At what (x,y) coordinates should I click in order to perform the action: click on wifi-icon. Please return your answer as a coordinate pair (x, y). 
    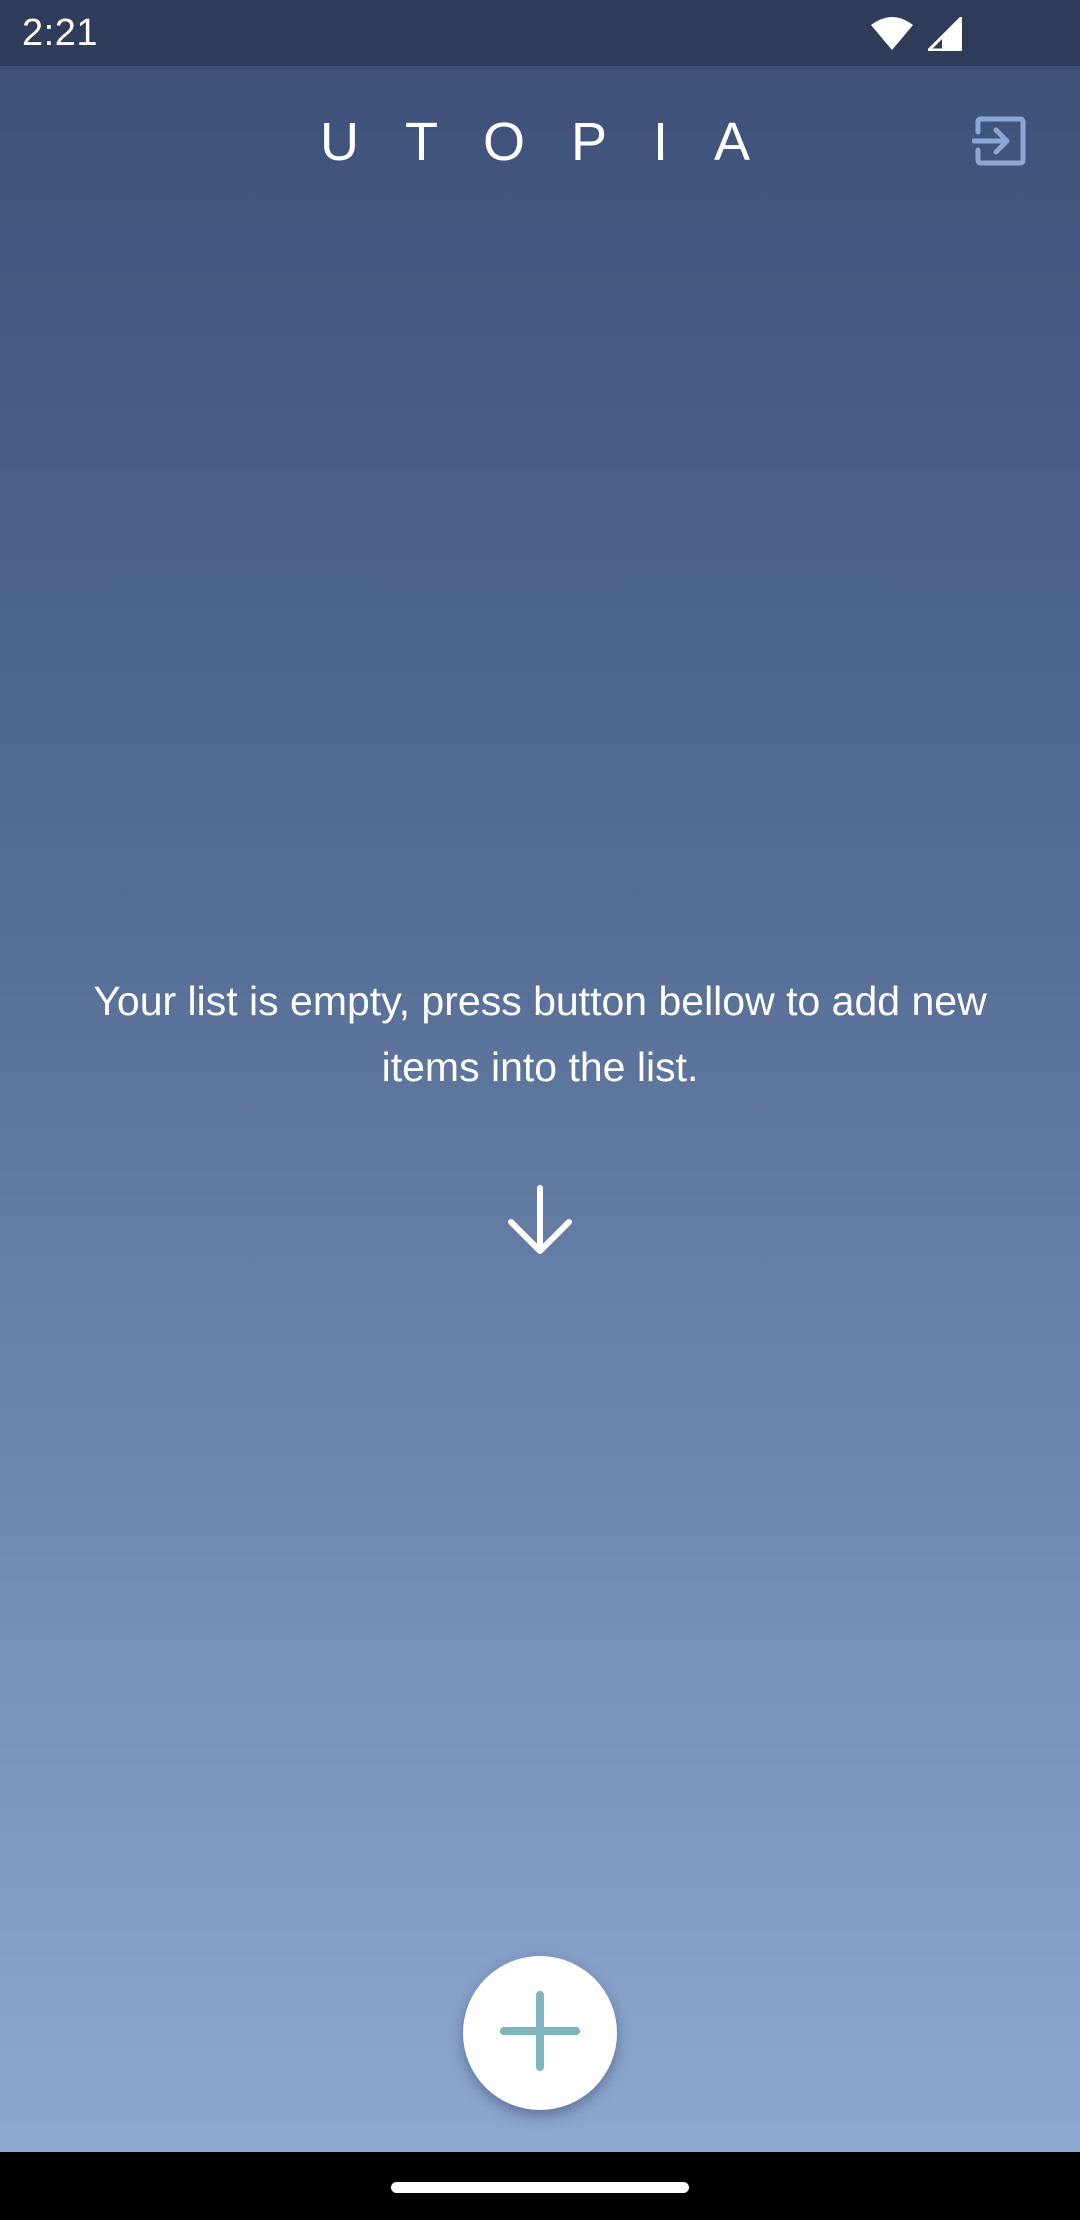
    Looking at the image, I should click on (892, 34).